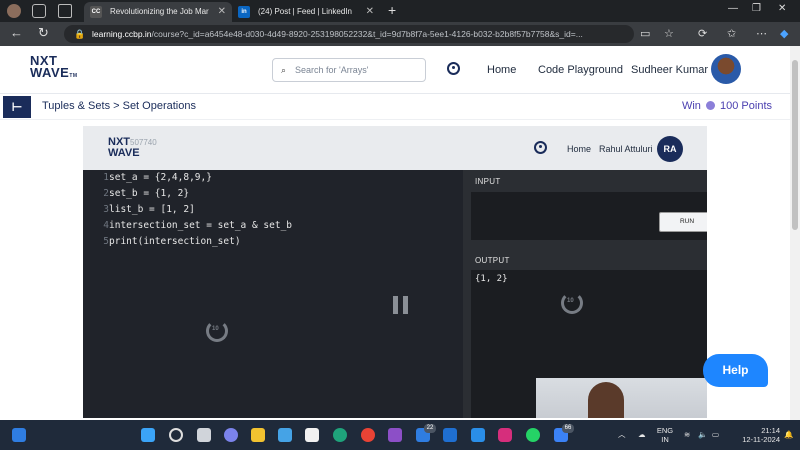  I want to click on language-indicator: ENG IN, so click(665, 435).